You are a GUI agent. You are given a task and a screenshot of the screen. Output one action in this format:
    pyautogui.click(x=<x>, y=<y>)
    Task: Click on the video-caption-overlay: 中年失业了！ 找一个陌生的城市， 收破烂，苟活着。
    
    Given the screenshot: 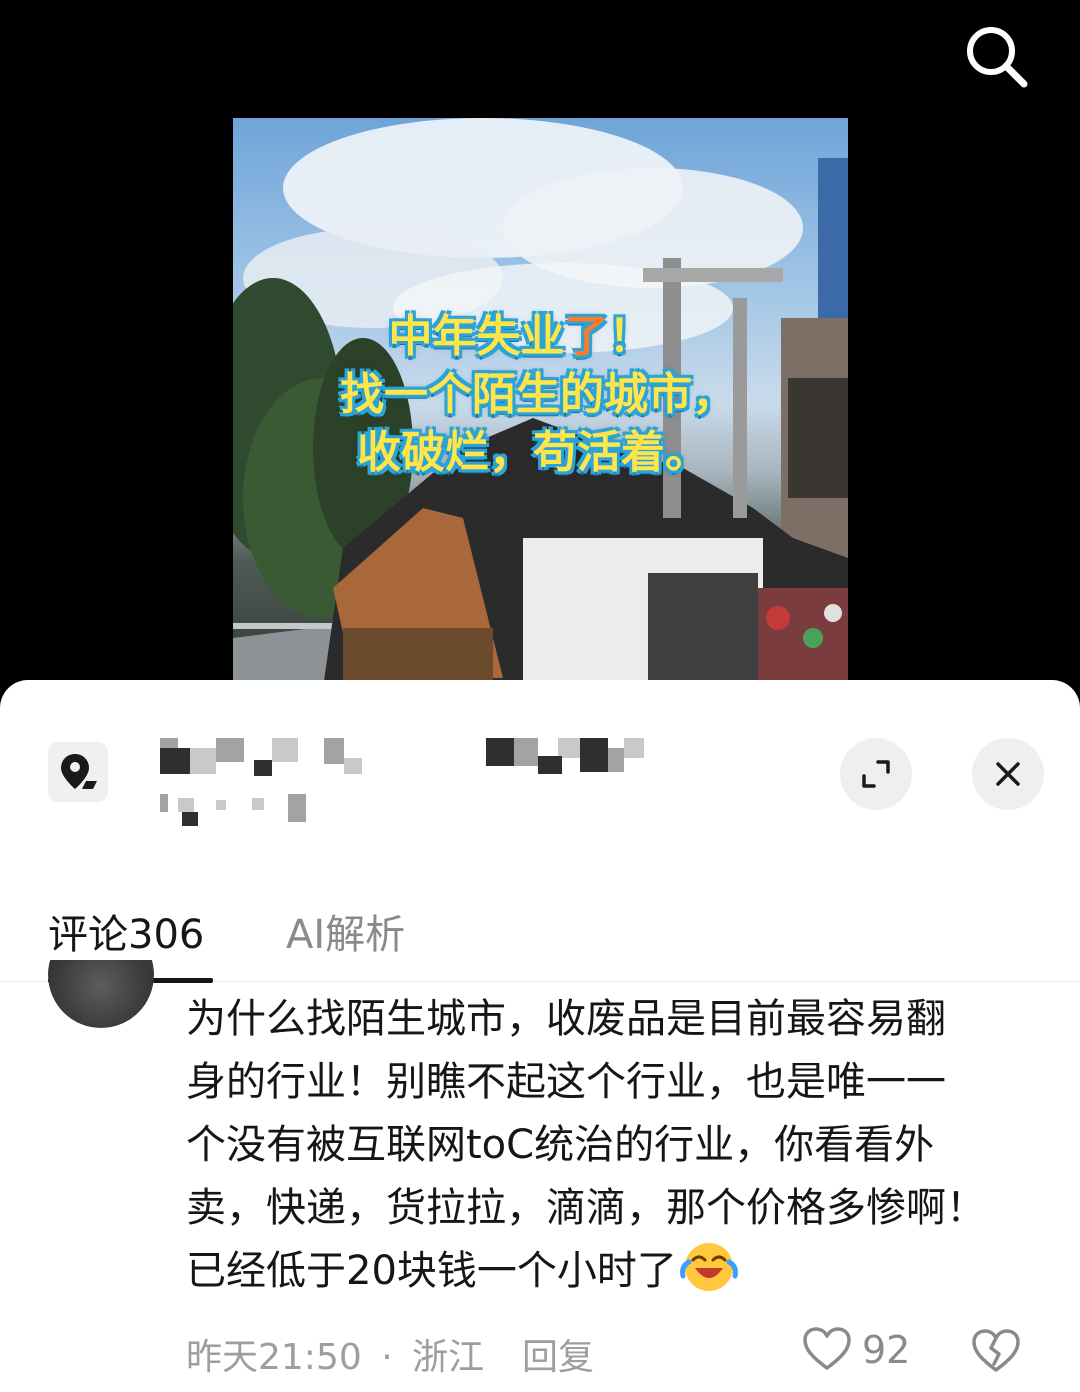 What is the action you would take?
    pyautogui.click(x=540, y=395)
    